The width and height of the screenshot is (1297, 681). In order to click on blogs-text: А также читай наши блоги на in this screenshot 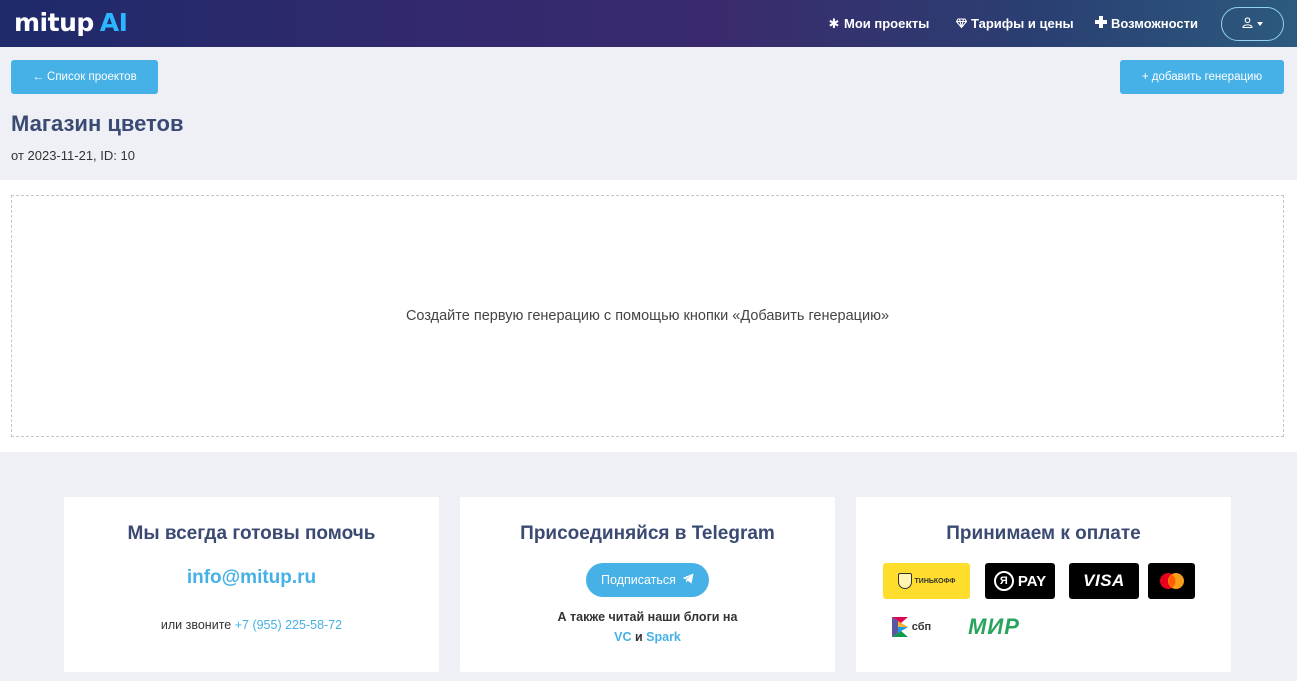, I will do `click(647, 617)`.